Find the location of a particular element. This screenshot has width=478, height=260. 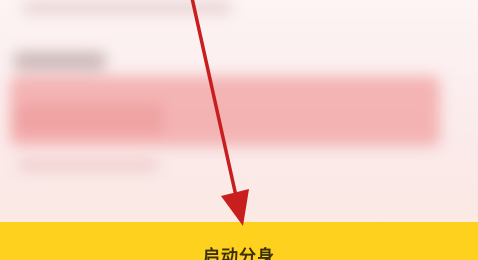

blurred-footnote is located at coordinates (88, 165).